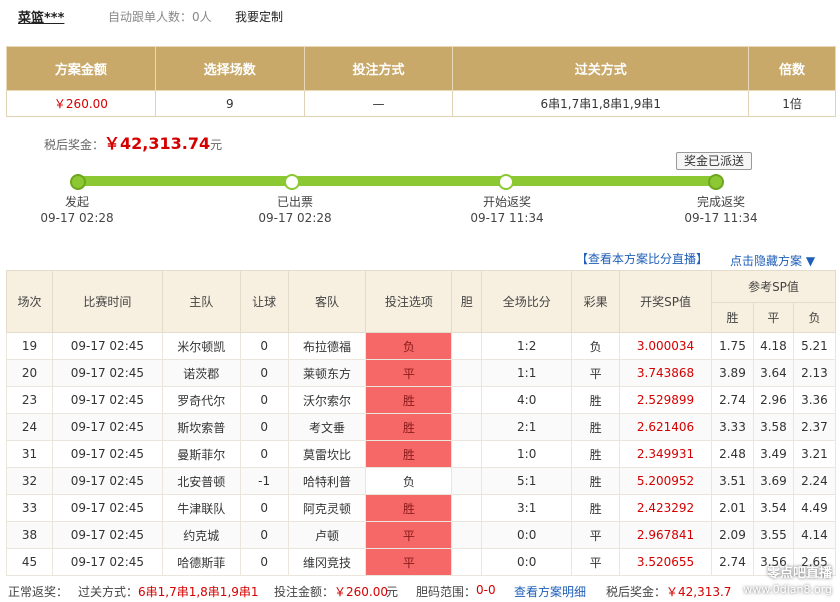 The width and height of the screenshot is (840, 602). Describe the element at coordinates (773, 400) in the screenshot. I see `ref-draw: 2.96` at that location.